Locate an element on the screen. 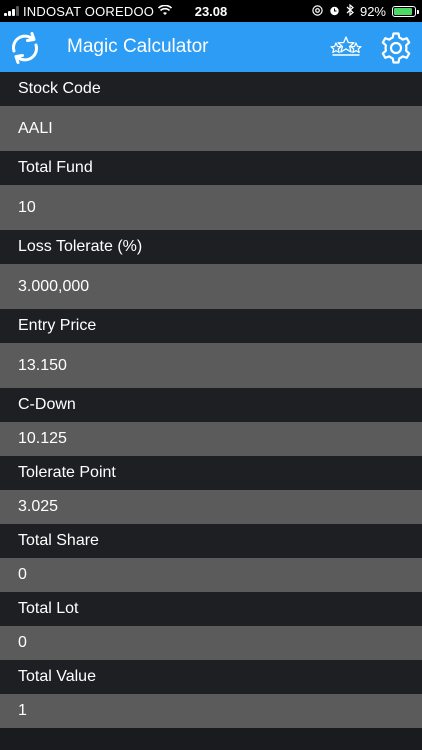 The width and height of the screenshot is (422, 750). gear-icon is located at coordinates (396, 48).